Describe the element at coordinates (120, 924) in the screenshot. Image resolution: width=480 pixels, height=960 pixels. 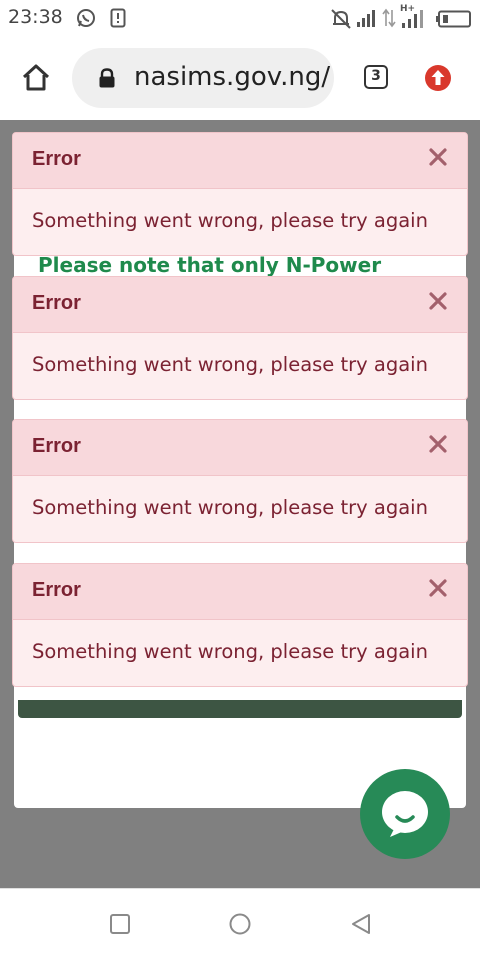
I see `recents-icon` at that location.